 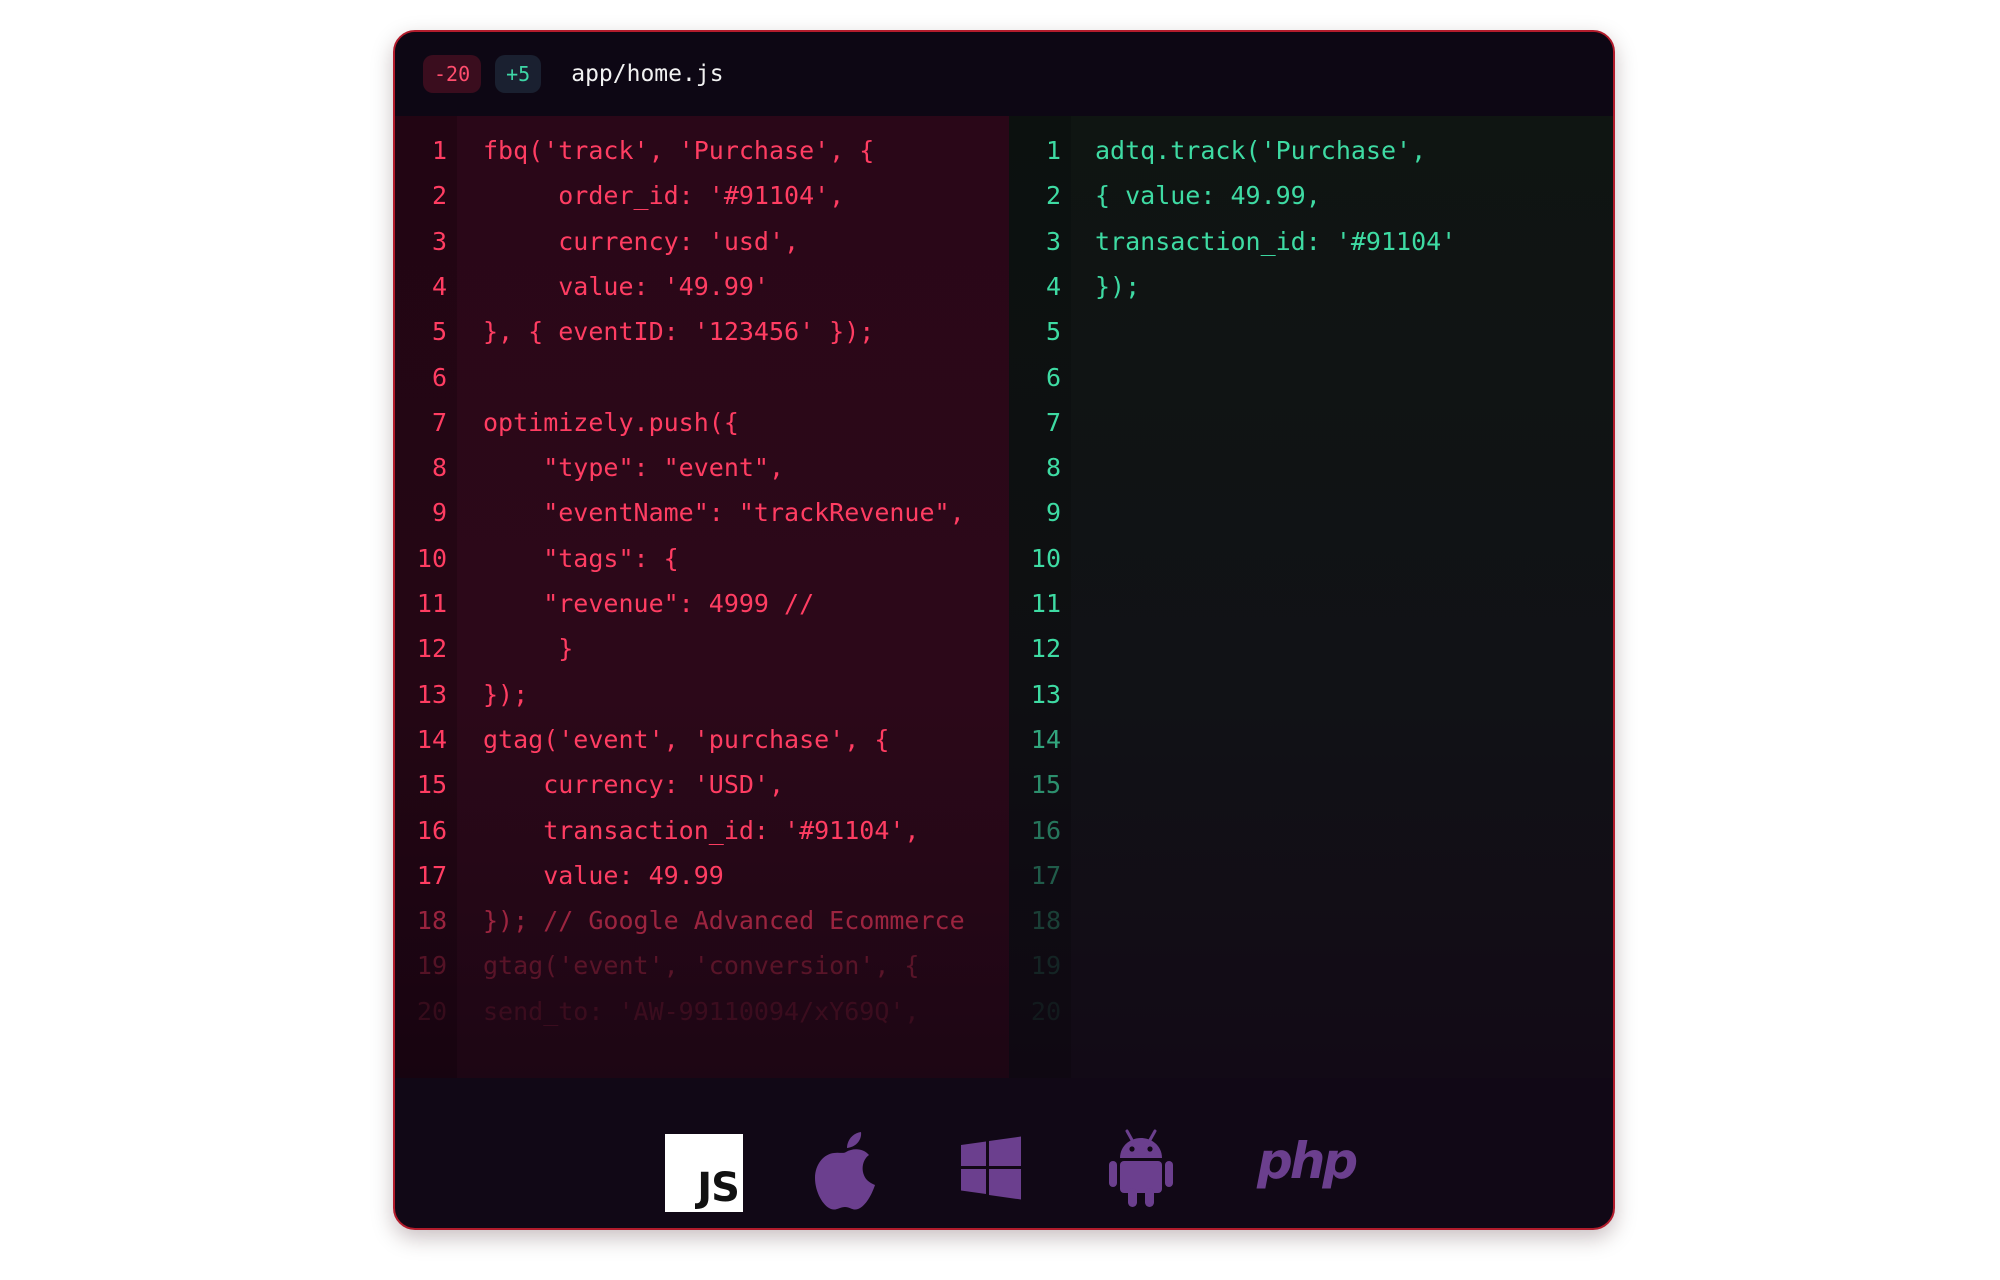 What do you see at coordinates (1311, 377) in the screenshot?
I see `right-code-line: 6` at bounding box center [1311, 377].